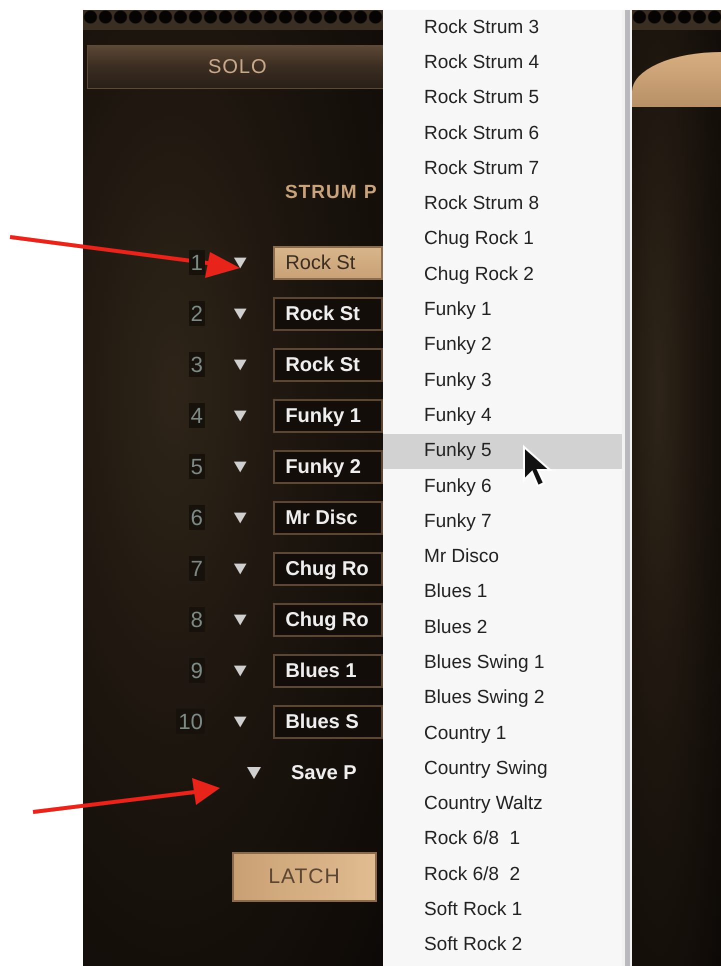 This screenshot has height=966, width=721. What do you see at coordinates (331, 193) in the screenshot?
I see `section-title: STRUM P` at bounding box center [331, 193].